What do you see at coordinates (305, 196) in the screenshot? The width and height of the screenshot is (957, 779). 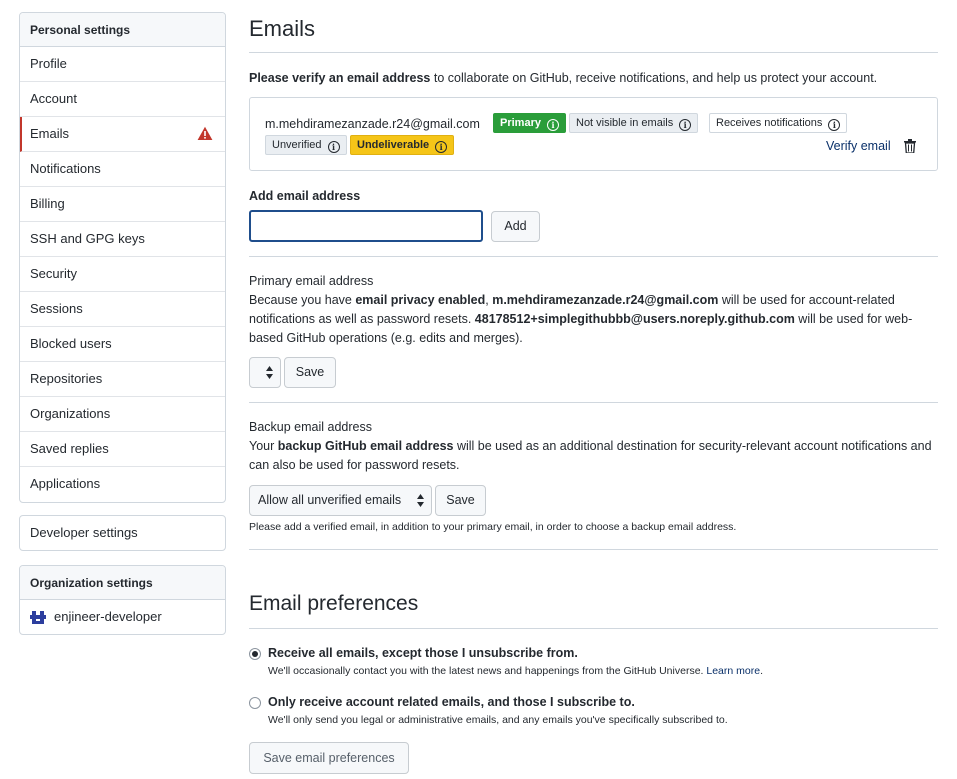 I see `add-email-label: Add email address` at bounding box center [305, 196].